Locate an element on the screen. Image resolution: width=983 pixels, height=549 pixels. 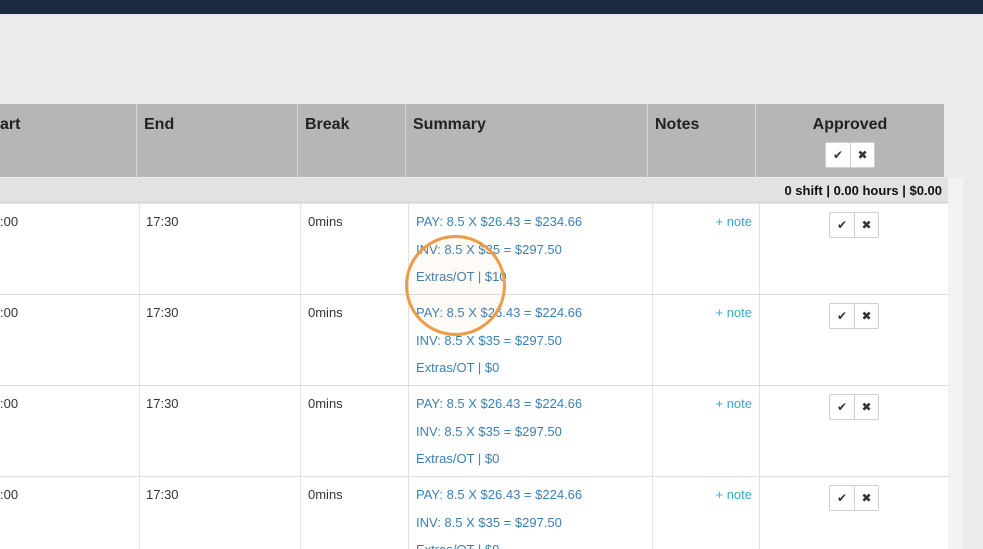
totals-summary-text: 0 shift | 0.00 hours | $0.00 is located at coordinates (863, 190).